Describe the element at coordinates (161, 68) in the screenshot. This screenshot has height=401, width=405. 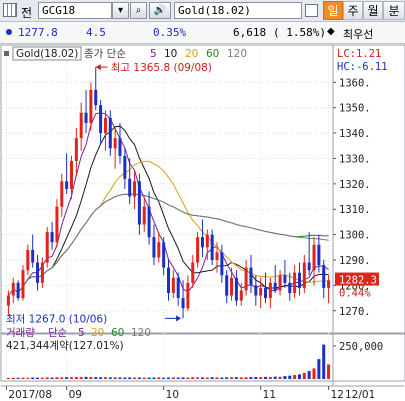
I see `high-annotation: 최고 1365.8 (09/08)` at that location.